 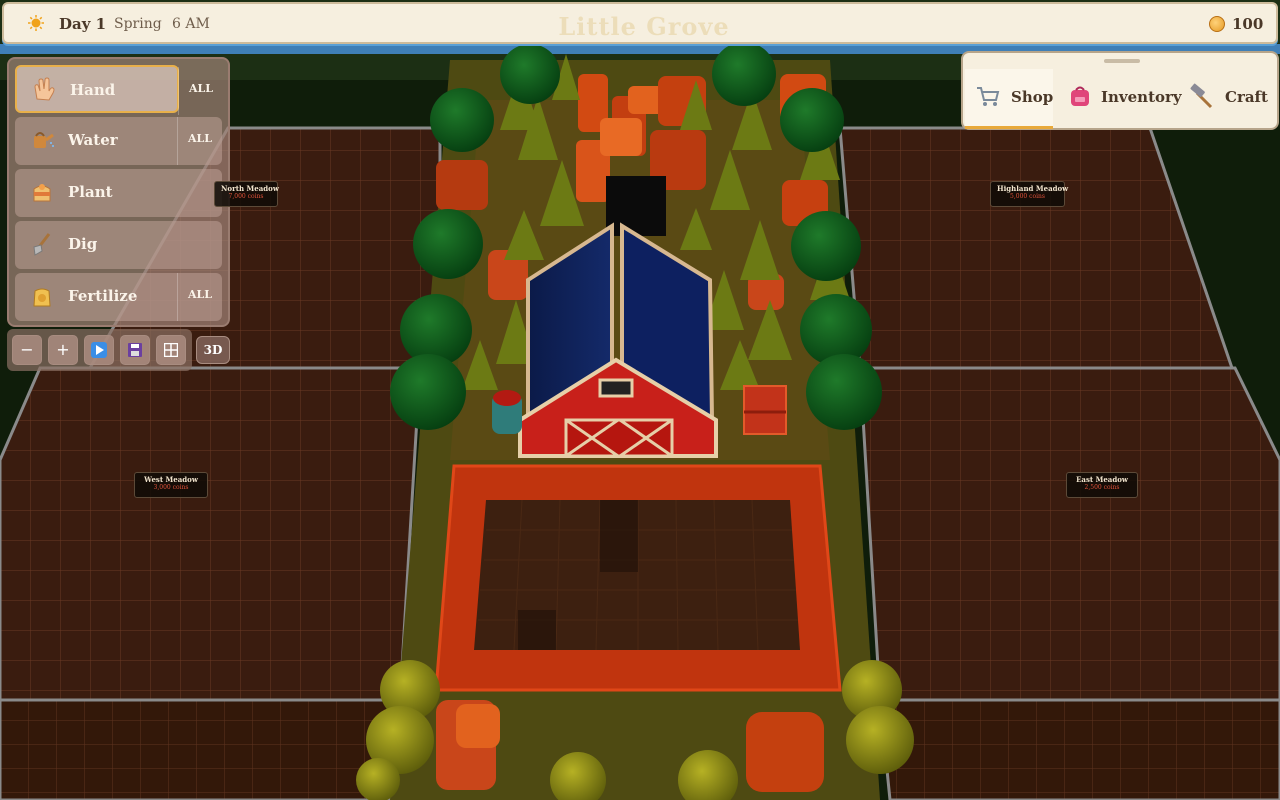 I want to click on tab-inventory: Inventory, so click(x=1124, y=99).